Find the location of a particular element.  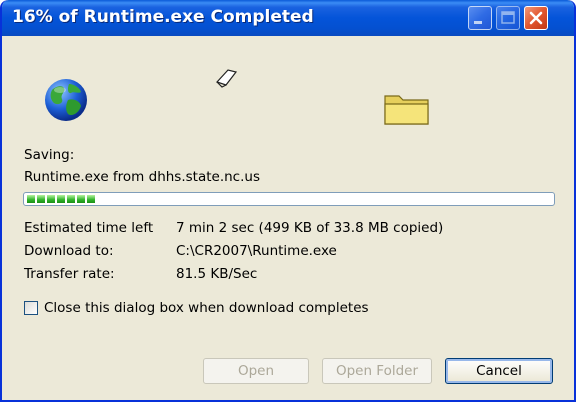

close-button is located at coordinates (536, 18).